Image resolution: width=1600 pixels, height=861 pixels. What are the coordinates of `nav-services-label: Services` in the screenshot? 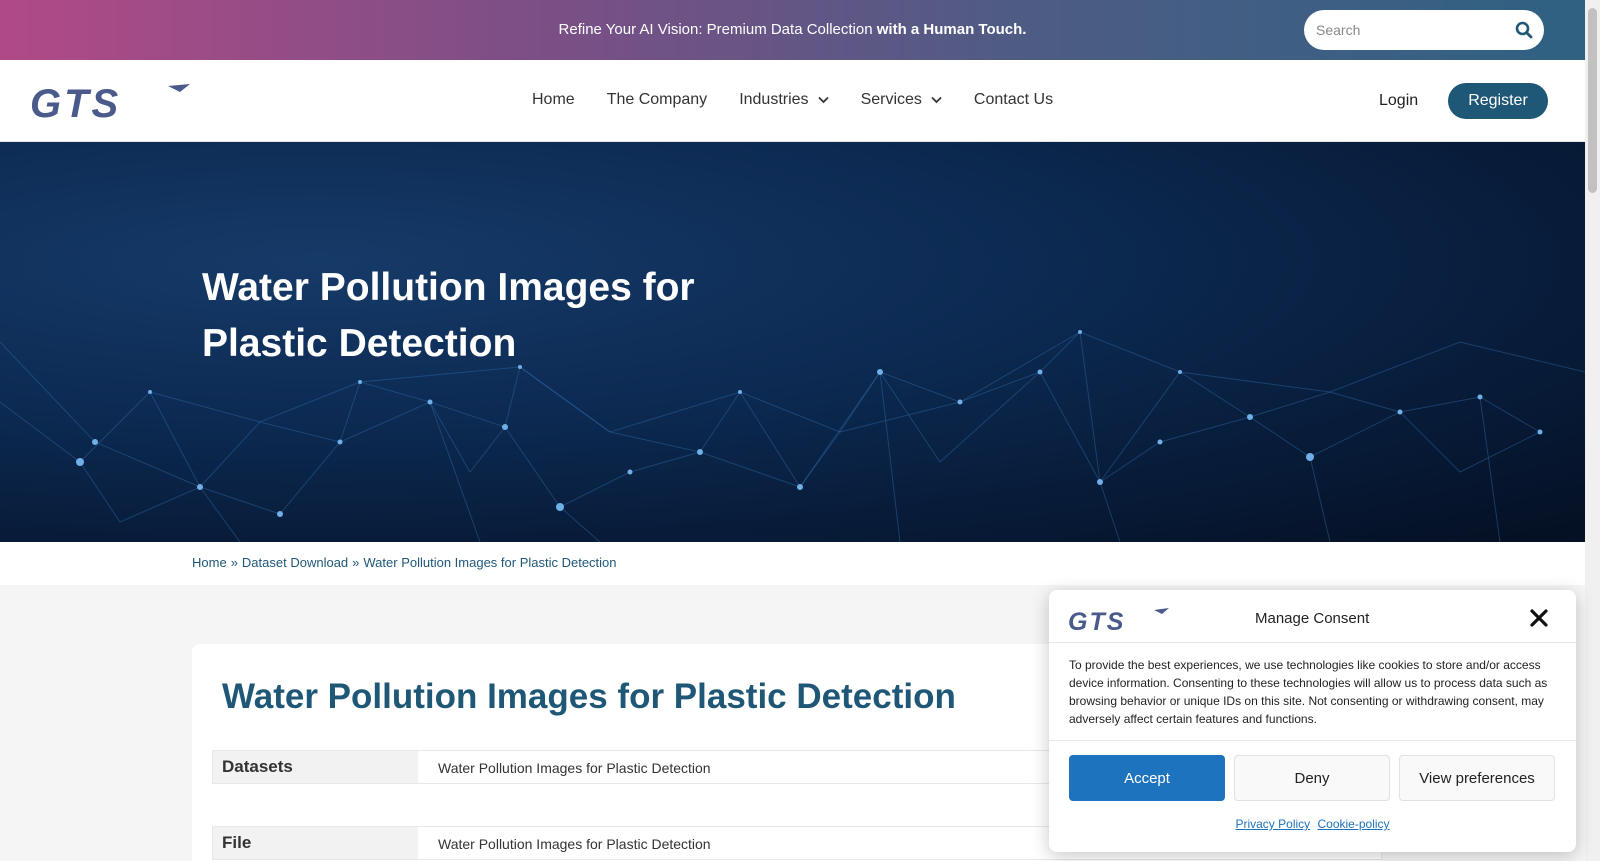 It's located at (891, 99).